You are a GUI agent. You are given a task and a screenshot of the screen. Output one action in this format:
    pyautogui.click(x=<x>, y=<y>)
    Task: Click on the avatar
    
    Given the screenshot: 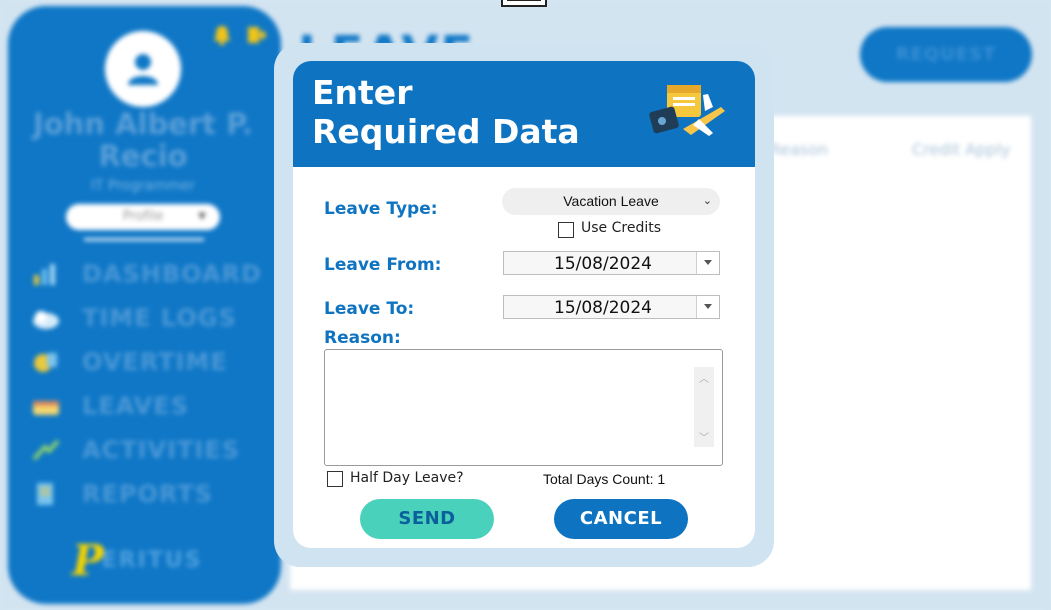 What is the action you would take?
    pyautogui.click(x=143, y=69)
    